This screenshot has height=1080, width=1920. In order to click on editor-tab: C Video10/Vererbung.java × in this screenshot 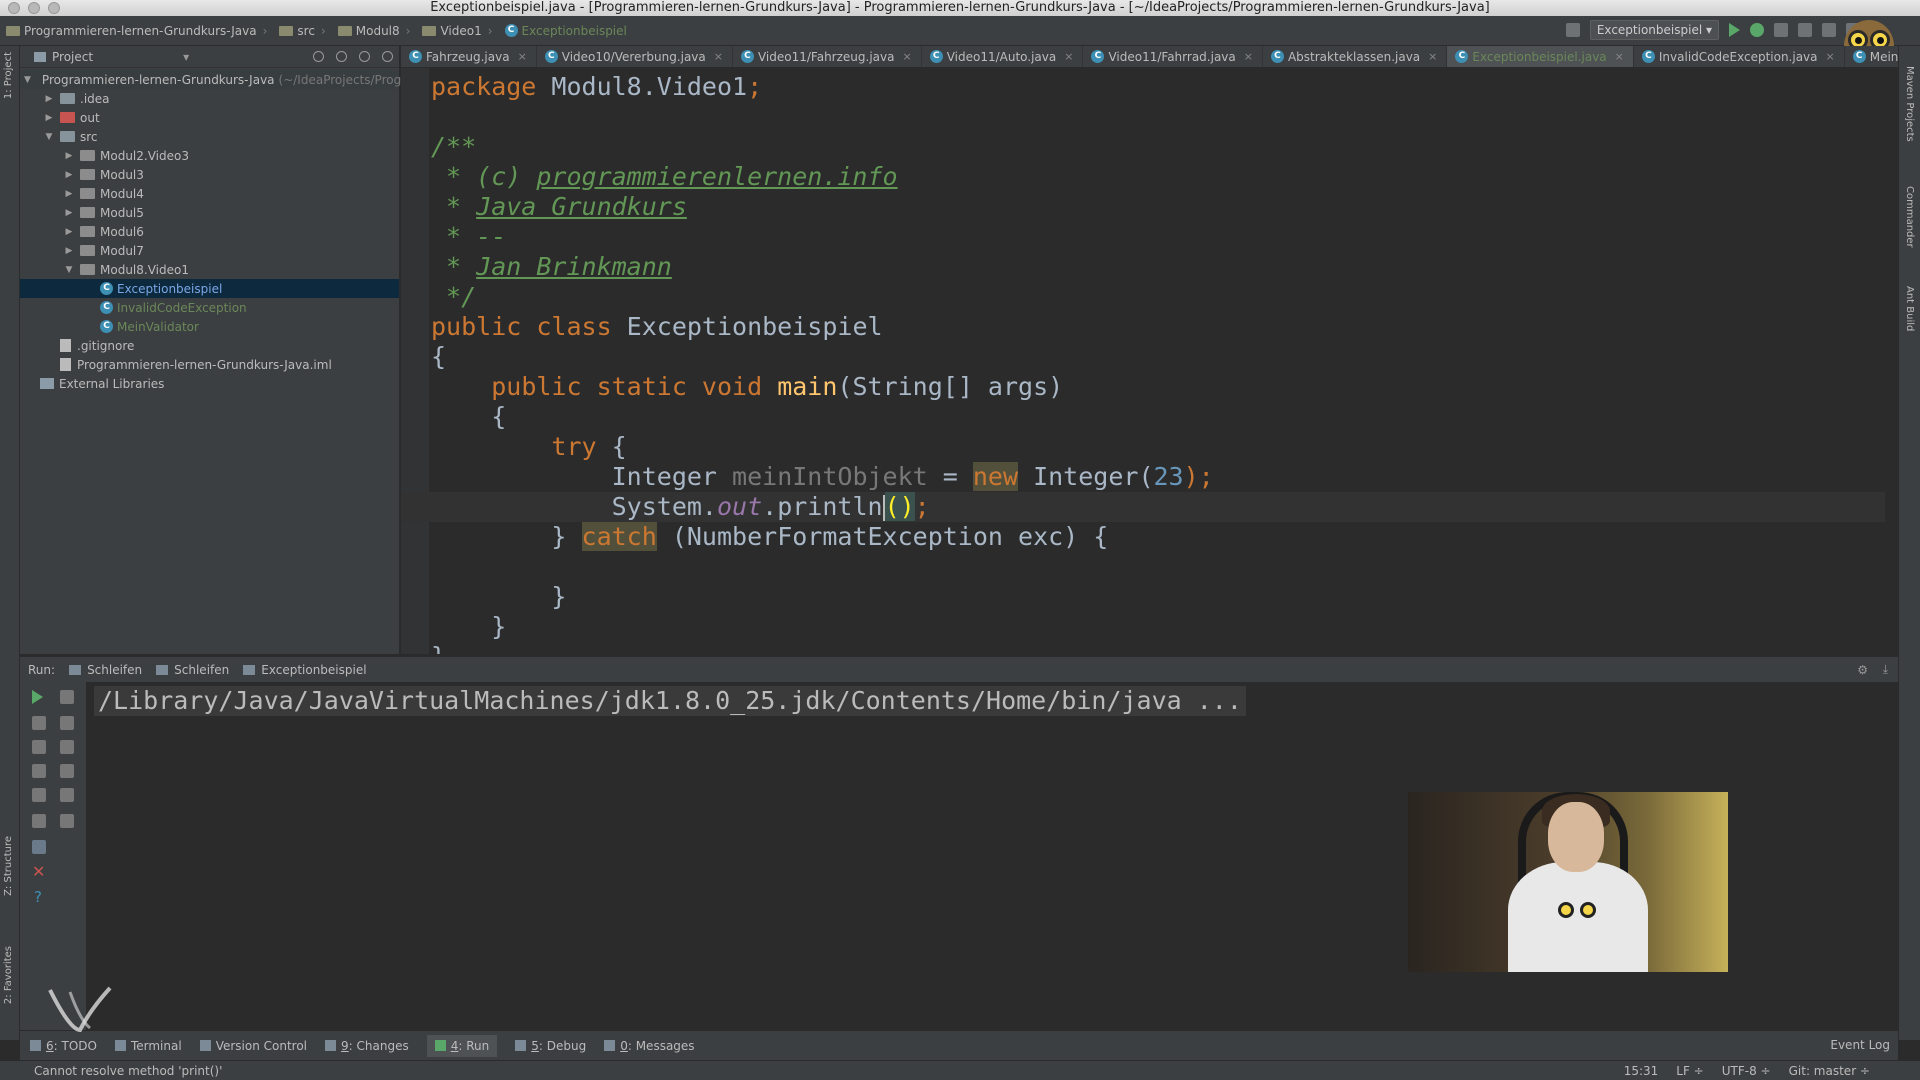, I will do `click(635, 56)`.